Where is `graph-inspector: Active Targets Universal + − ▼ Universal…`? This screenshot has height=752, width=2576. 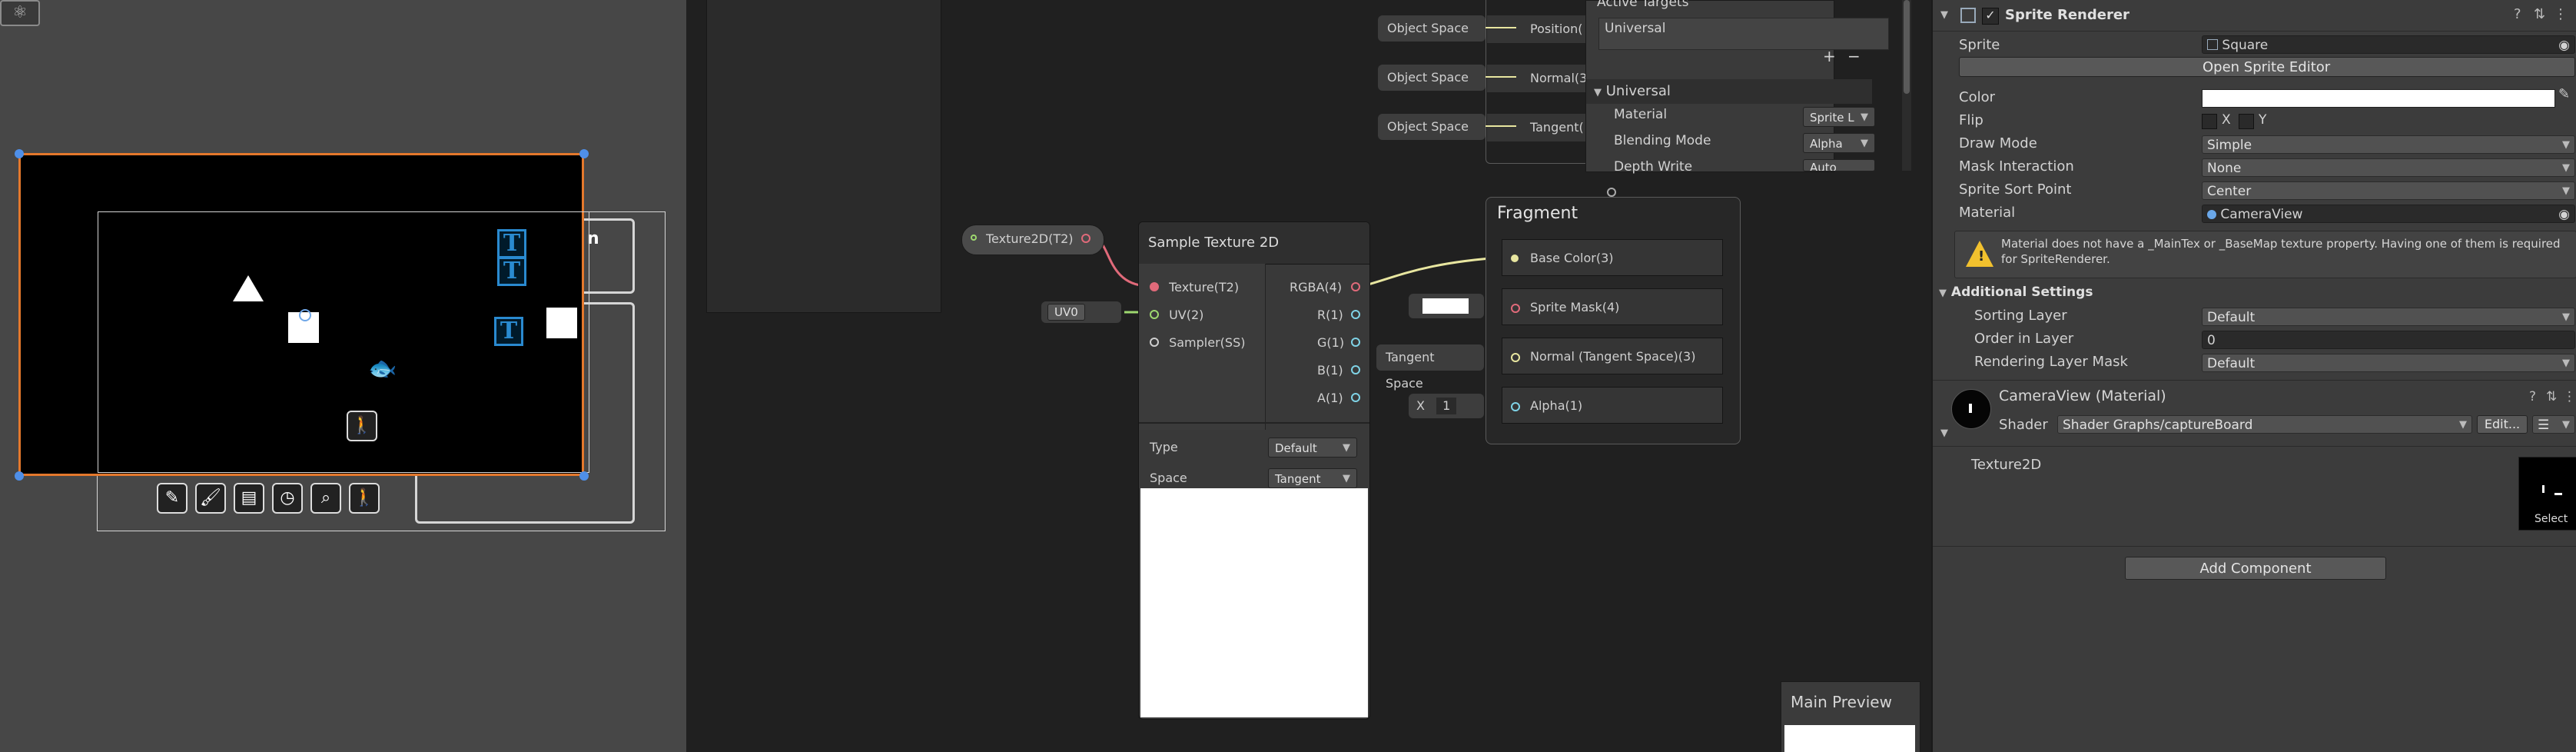
graph-inspector: Active Targets Universal + − ▼ Universal… is located at coordinates (1737, 87).